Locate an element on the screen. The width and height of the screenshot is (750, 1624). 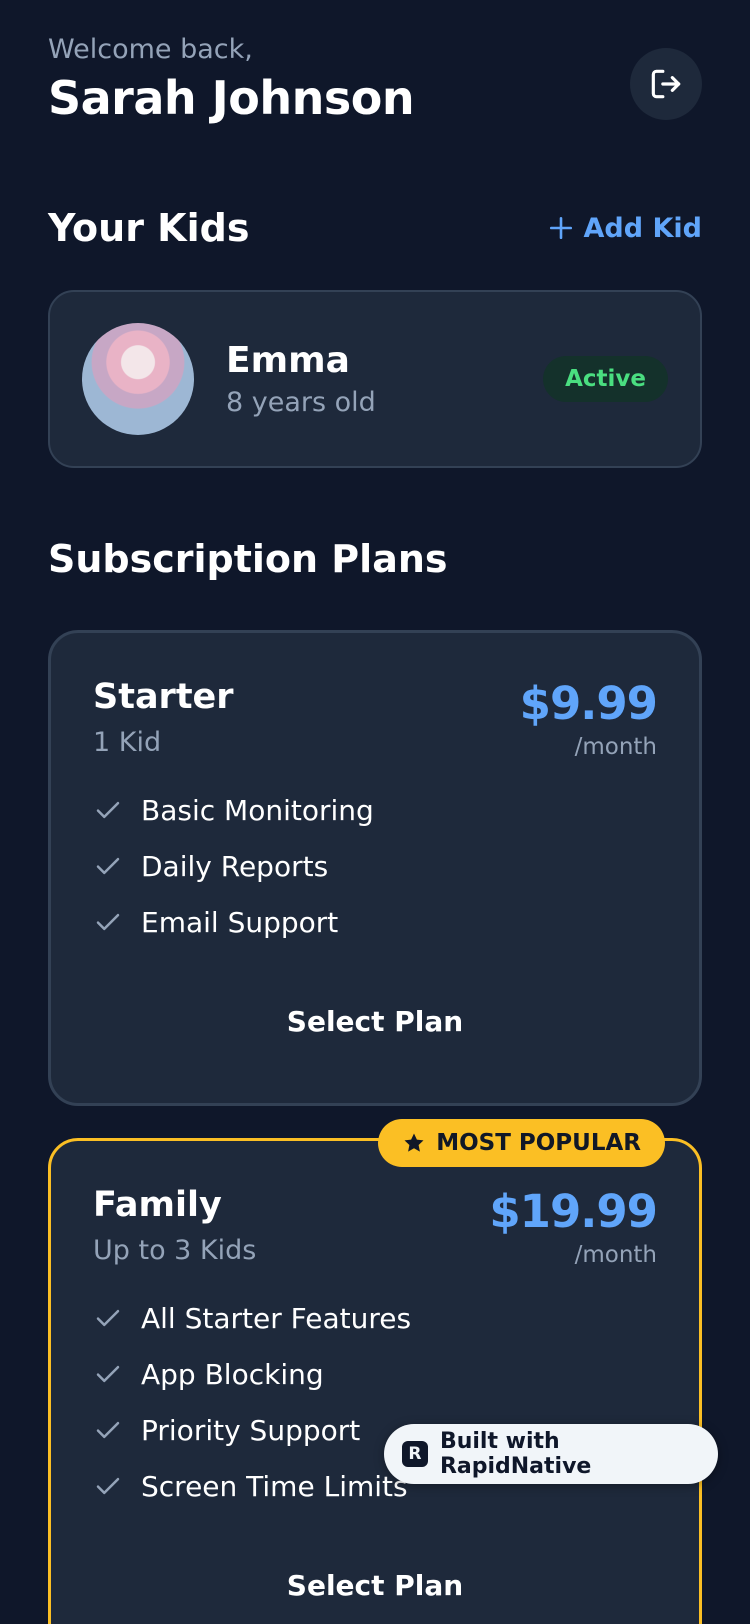
feature-item: App Blocking is located at coordinates (375, 1374).